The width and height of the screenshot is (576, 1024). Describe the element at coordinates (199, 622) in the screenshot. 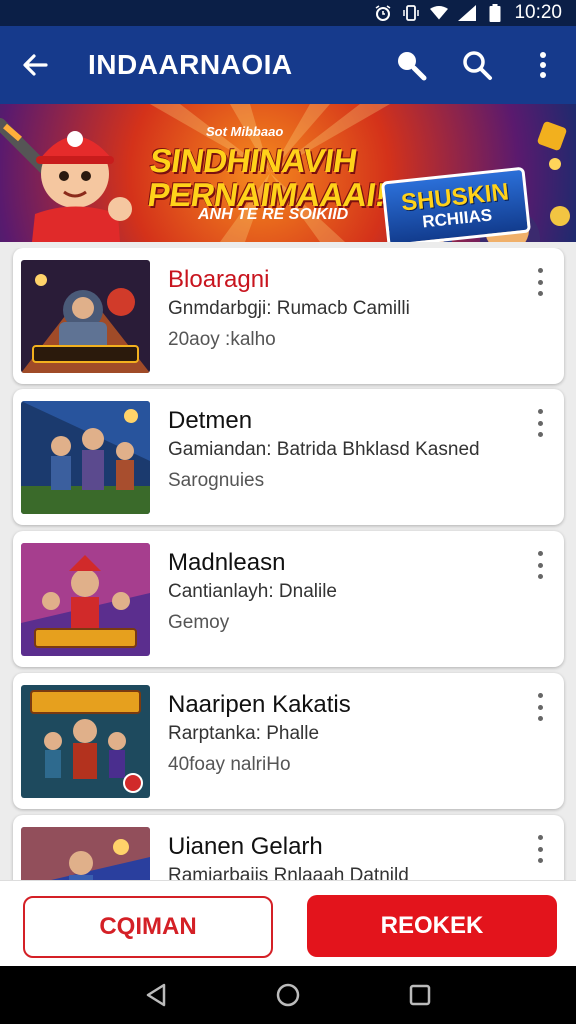

I see `game-meta: Gemoy` at that location.